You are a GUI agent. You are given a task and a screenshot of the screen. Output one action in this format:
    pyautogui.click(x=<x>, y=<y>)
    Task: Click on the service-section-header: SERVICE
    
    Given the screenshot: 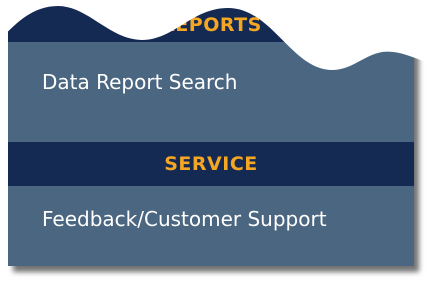 What is the action you would take?
    pyautogui.click(x=211, y=164)
    